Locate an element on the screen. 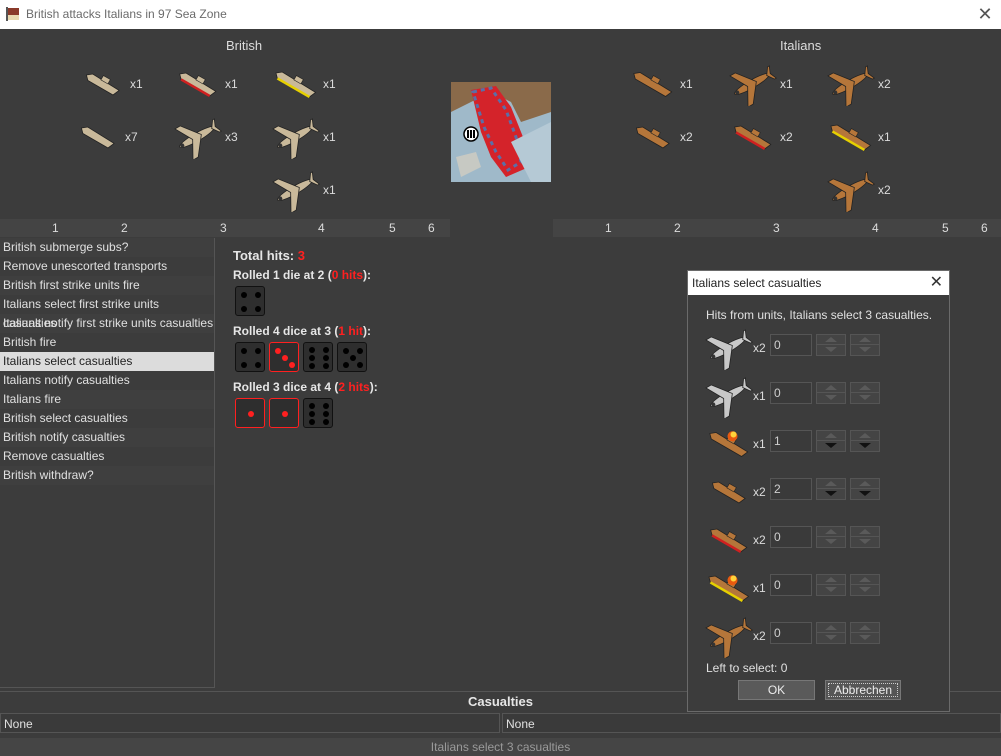 This screenshot has width=1001, height=756. die-value-label: 1 is located at coordinates (55, 228).